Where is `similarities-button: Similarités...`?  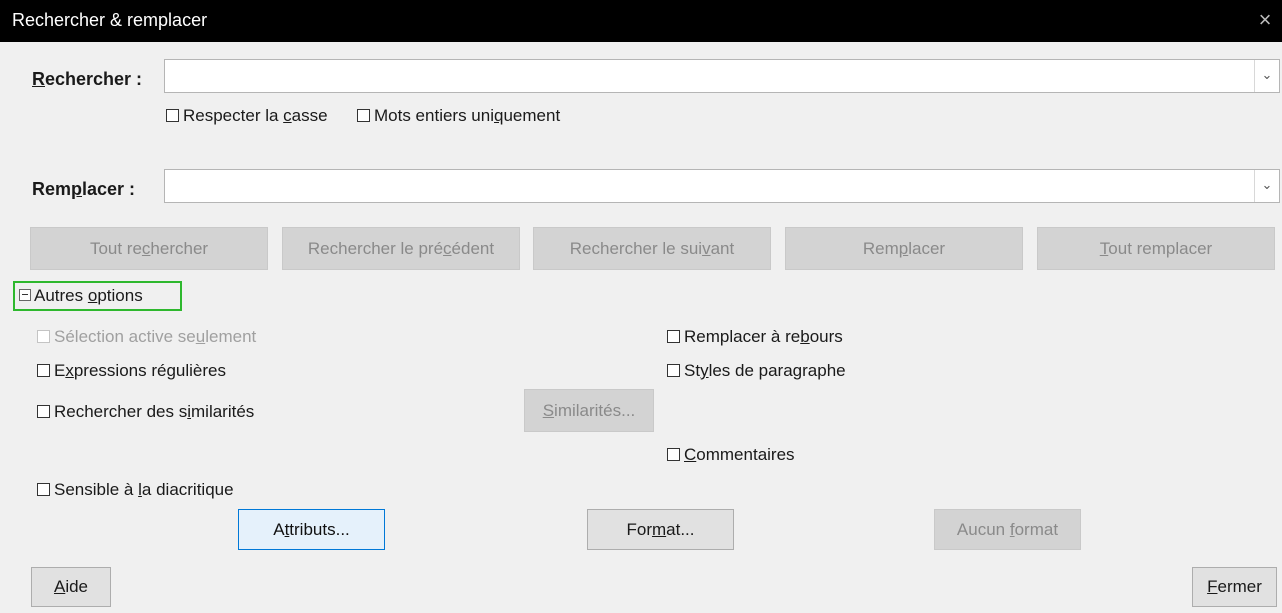 similarities-button: Similarités... is located at coordinates (589, 410).